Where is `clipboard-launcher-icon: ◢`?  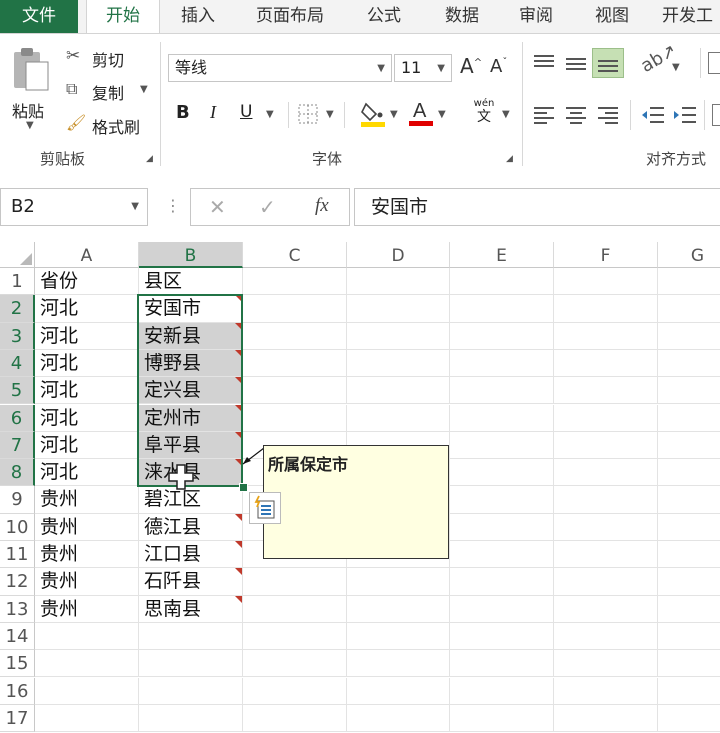
clipboard-launcher-icon: ◢ is located at coordinates (149, 159).